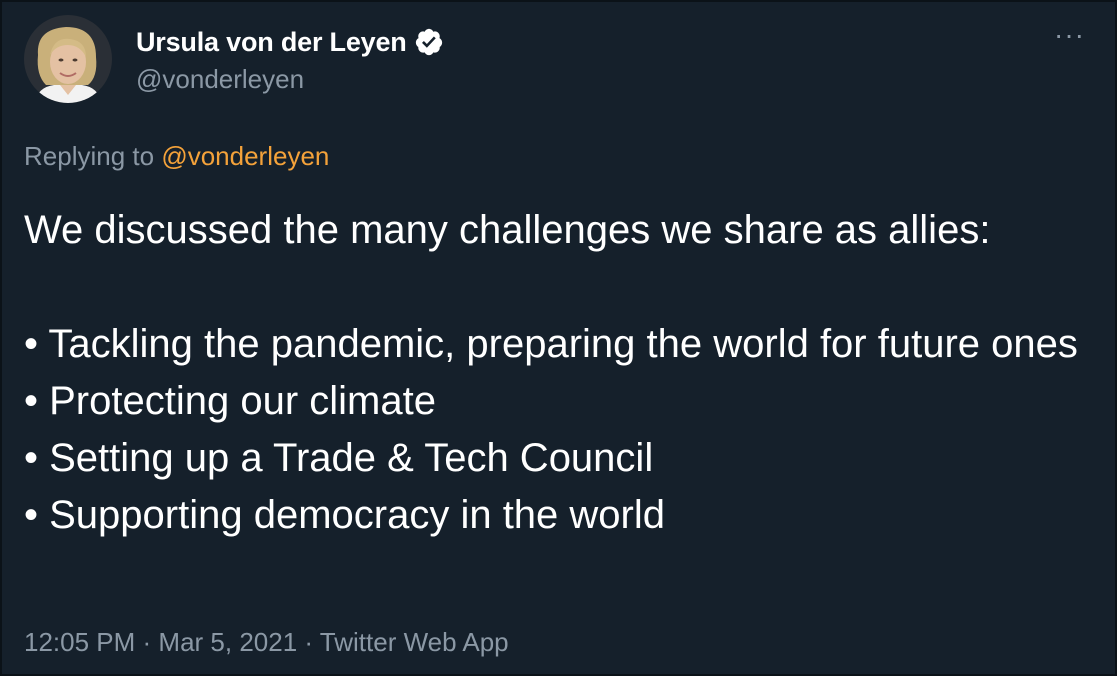  Describe the element at coordinates (1069, 35) in the screenshot. I see `more-options-icon: ···` at that location.